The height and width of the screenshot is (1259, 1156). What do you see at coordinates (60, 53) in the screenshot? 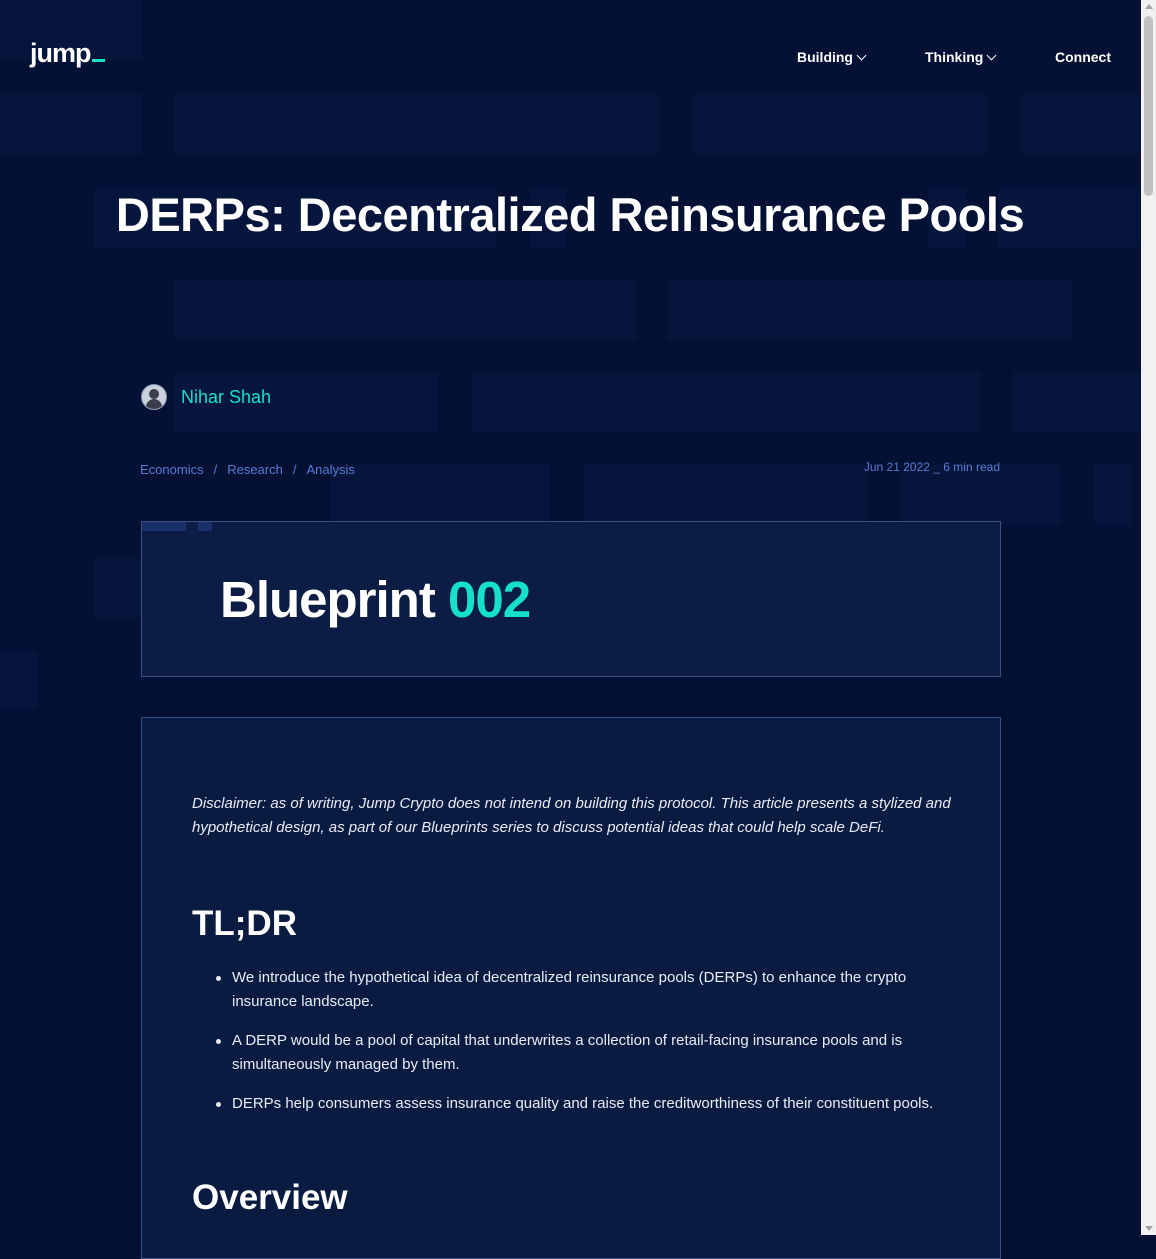
I see `logo-text: jump` at bounding box center [60, 53].